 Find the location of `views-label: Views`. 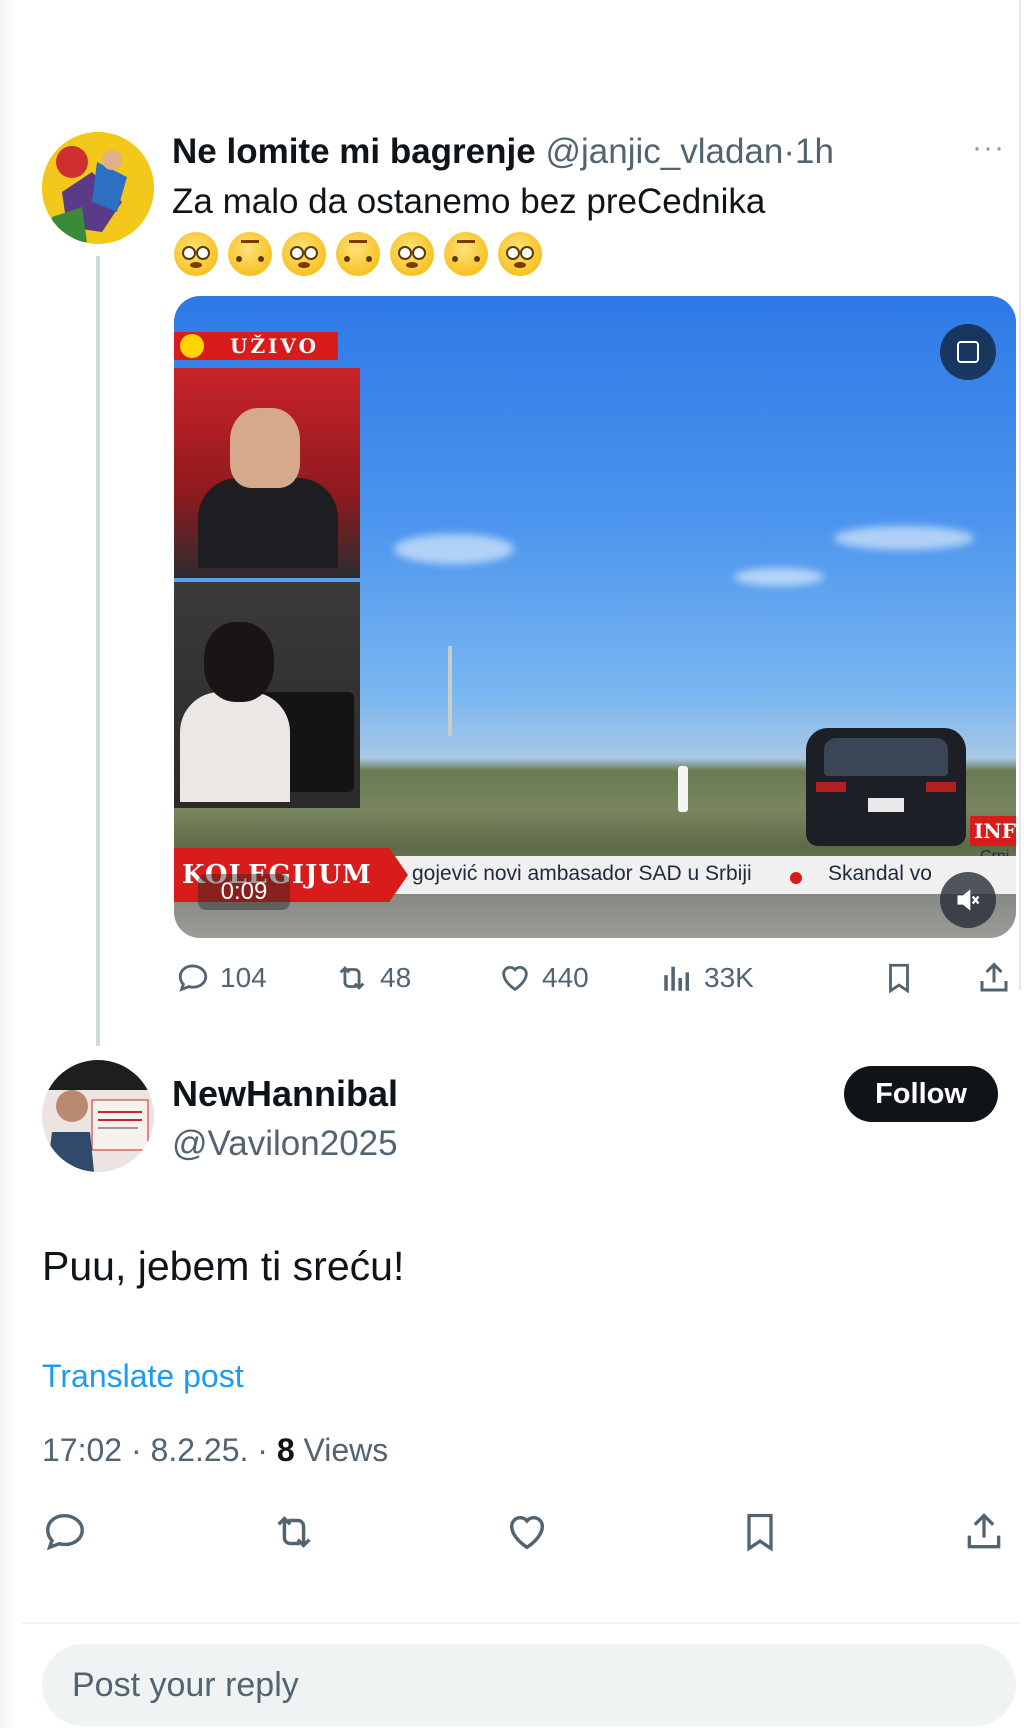

views-label: Views is located at coordinates (341, 1450).